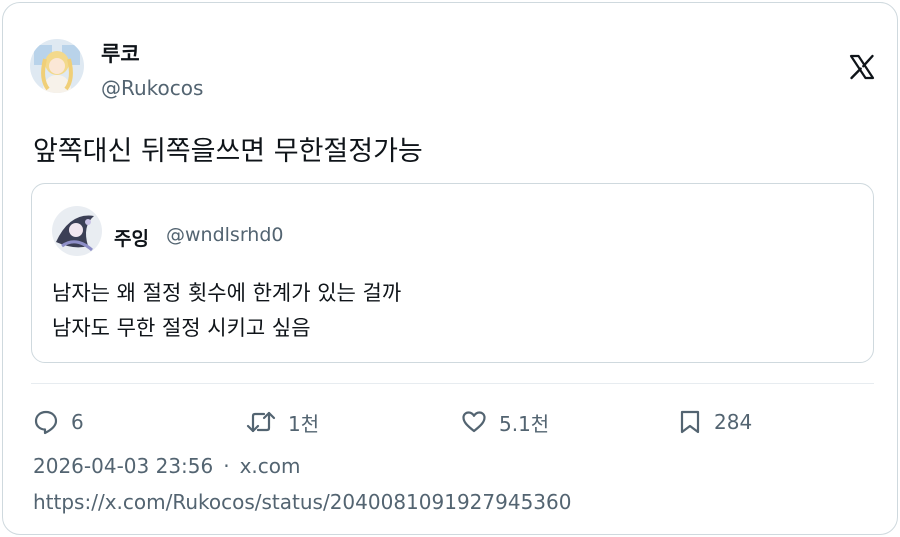 This screenshot has height=537, width=900. Describe the element at coordinates (77, 422) in the screenshot. I see `reply-count: 6` at that location.